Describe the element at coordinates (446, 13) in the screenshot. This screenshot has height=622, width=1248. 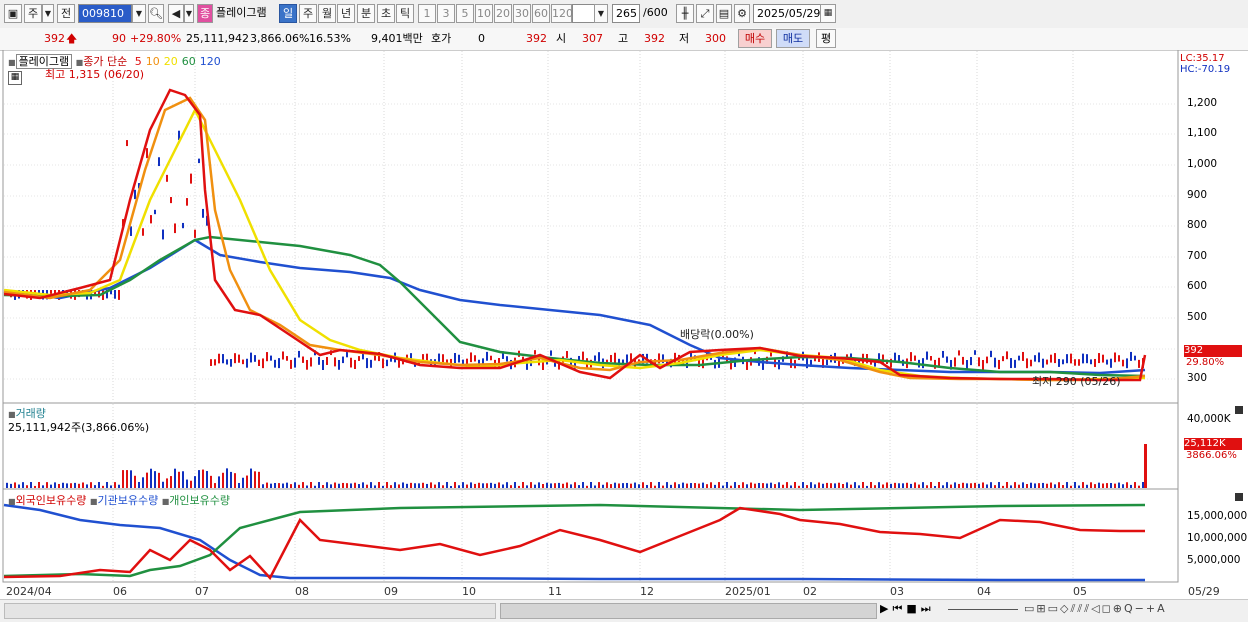
I see `interval-button-1: 3` at that location.